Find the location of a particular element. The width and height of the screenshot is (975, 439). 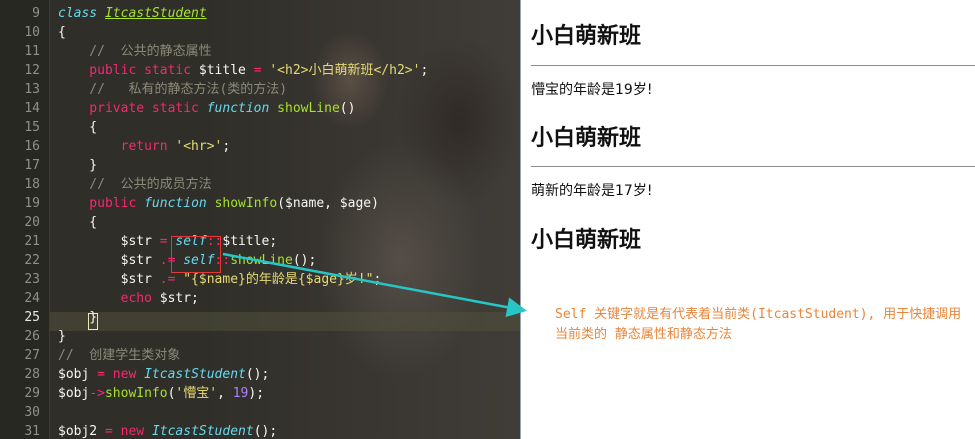

code-token: 19 is located at coordinates (240, 393).